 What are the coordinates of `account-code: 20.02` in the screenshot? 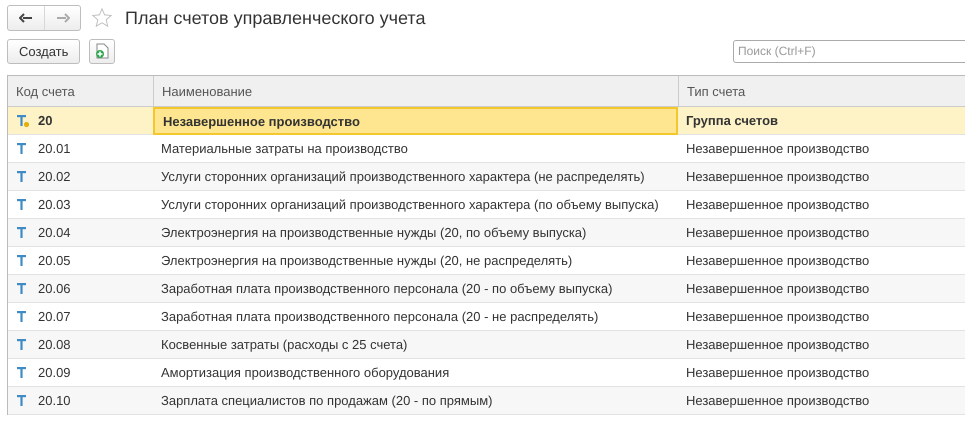 It's located at (54, 176).